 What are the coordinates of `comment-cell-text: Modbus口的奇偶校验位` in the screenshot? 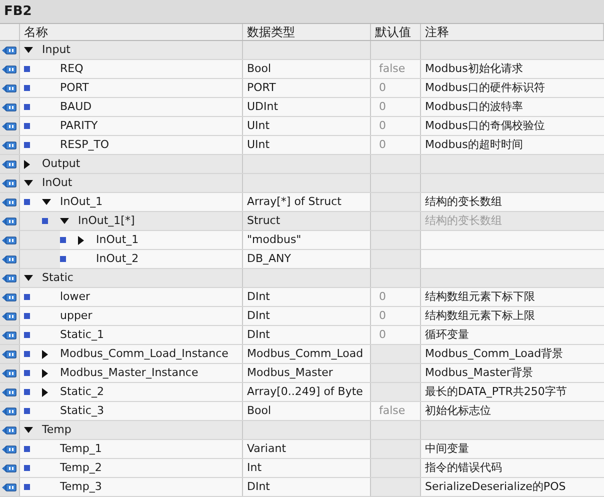 It's located at (485, 126).